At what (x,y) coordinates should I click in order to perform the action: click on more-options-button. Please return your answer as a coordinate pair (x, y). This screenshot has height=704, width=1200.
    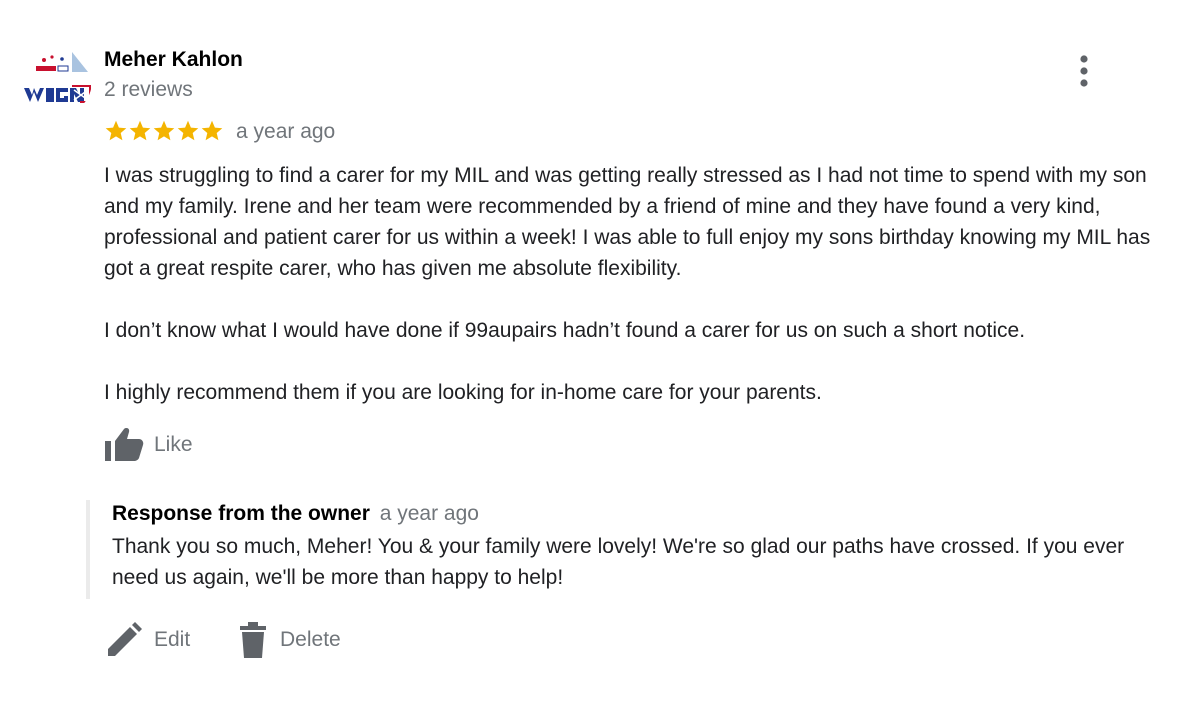
    Looking at the image, I should click on (1084, 71).